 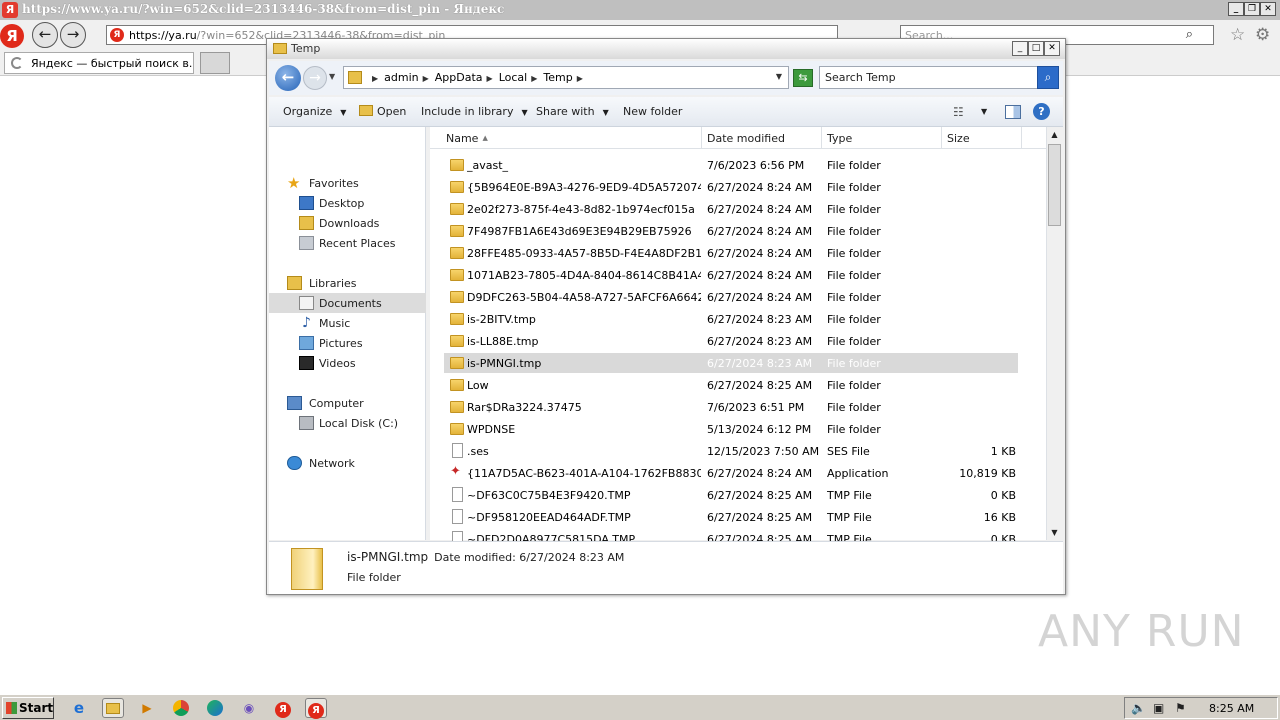 What do you see at coordinates (113, 708) in the screenshot?
I see `explorer-icon` at bounding box center [113, 708].